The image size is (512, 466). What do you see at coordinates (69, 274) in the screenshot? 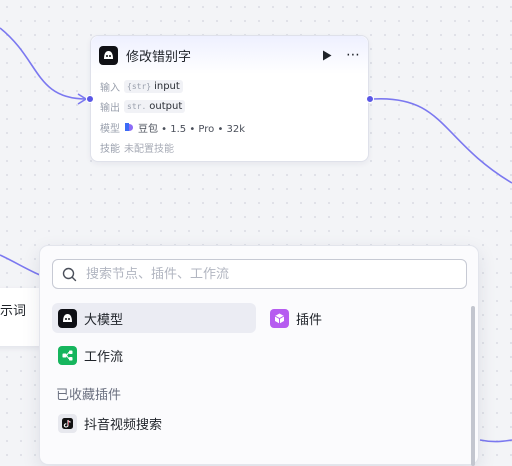
I see `search-icon` at bounding box center [69, 274].